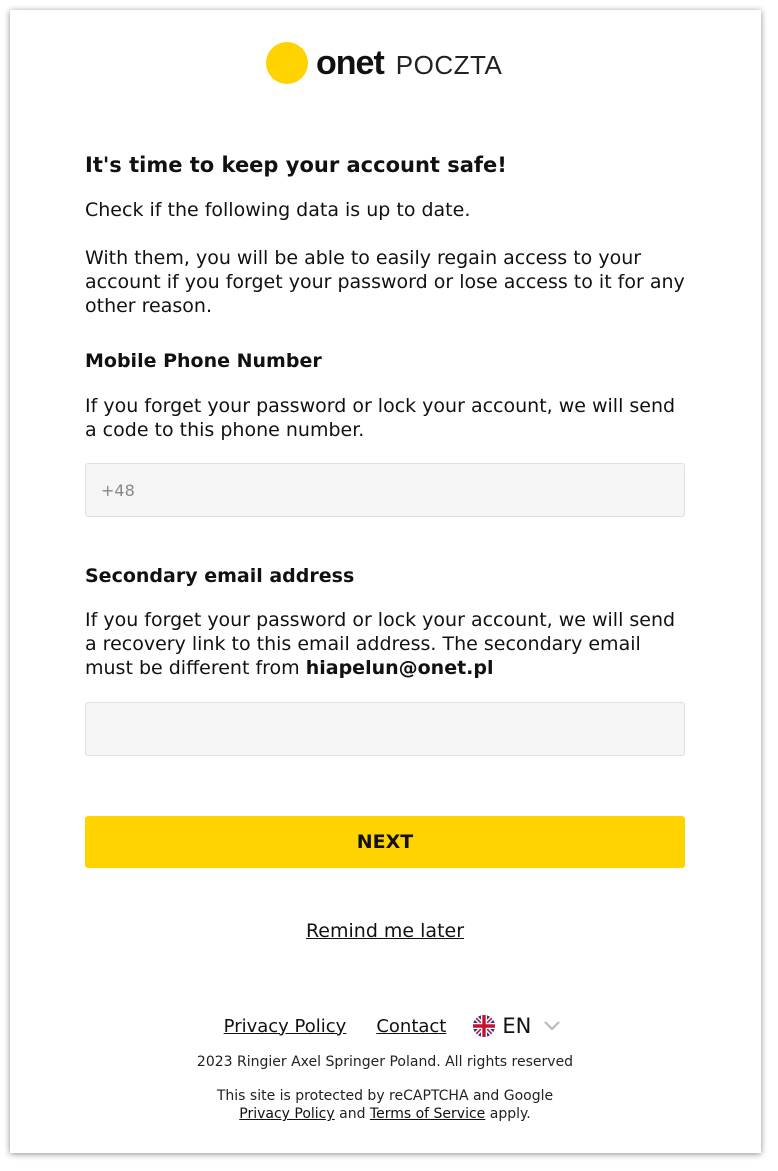 This screenshot has height=1171, width=778. I want to click on logo-word: onet, so click(350, 63).